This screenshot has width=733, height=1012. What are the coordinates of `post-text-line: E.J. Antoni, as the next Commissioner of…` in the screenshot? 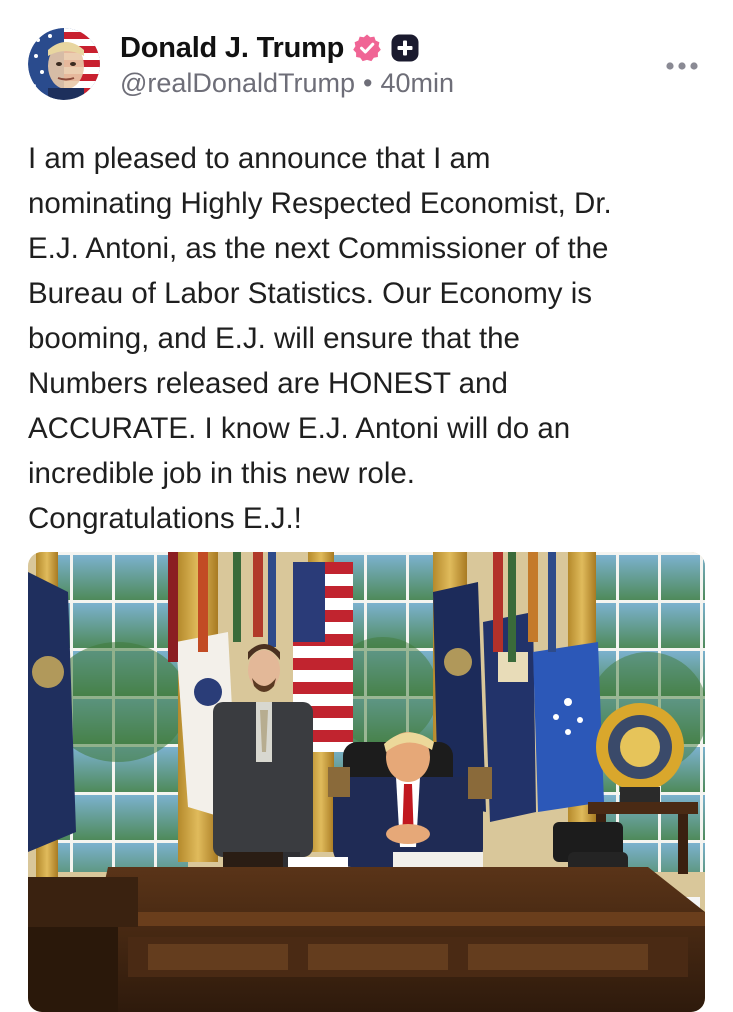 It's located at (318, 248).